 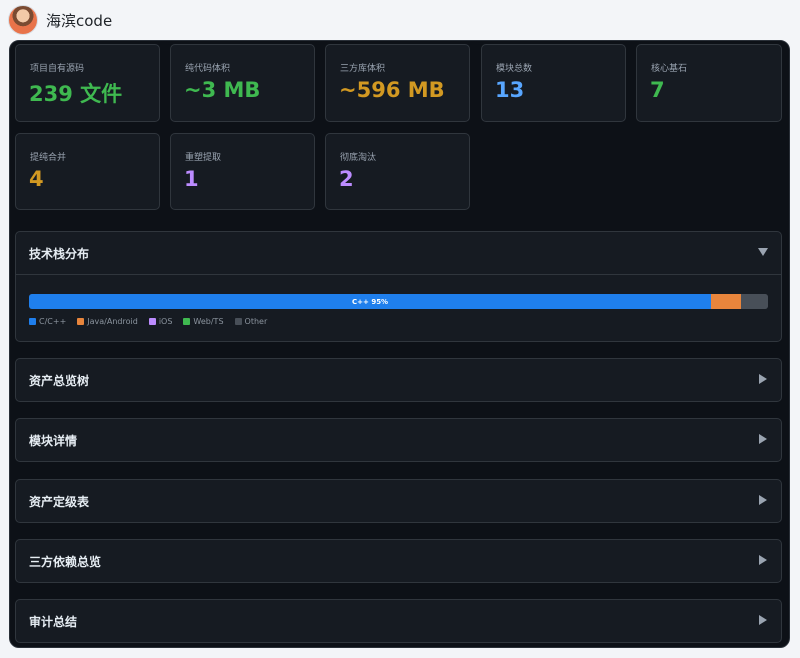 I want to click on section-third-party: 三方依赖总览, so click(x=398, y=561).